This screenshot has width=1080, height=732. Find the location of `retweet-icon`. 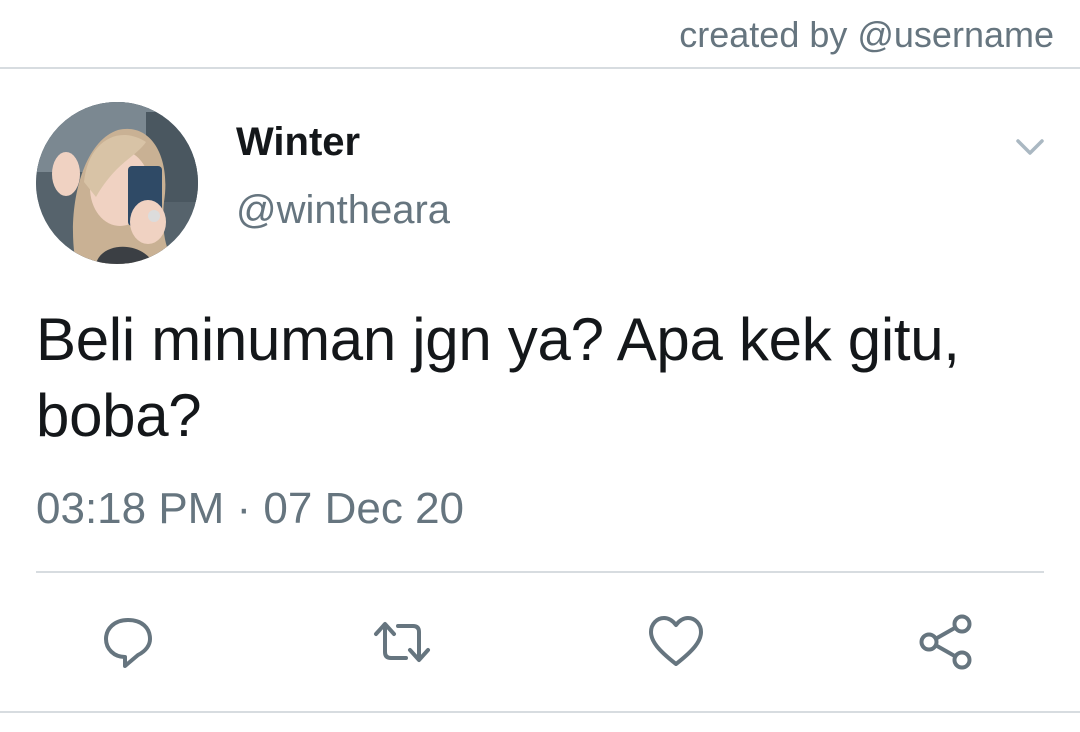

retweet-icon is located at coordinates (402, 642).